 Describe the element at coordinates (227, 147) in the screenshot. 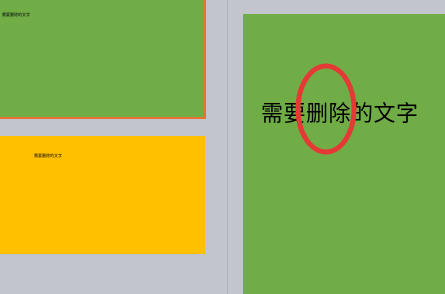

I see `panel-divider` at that location.